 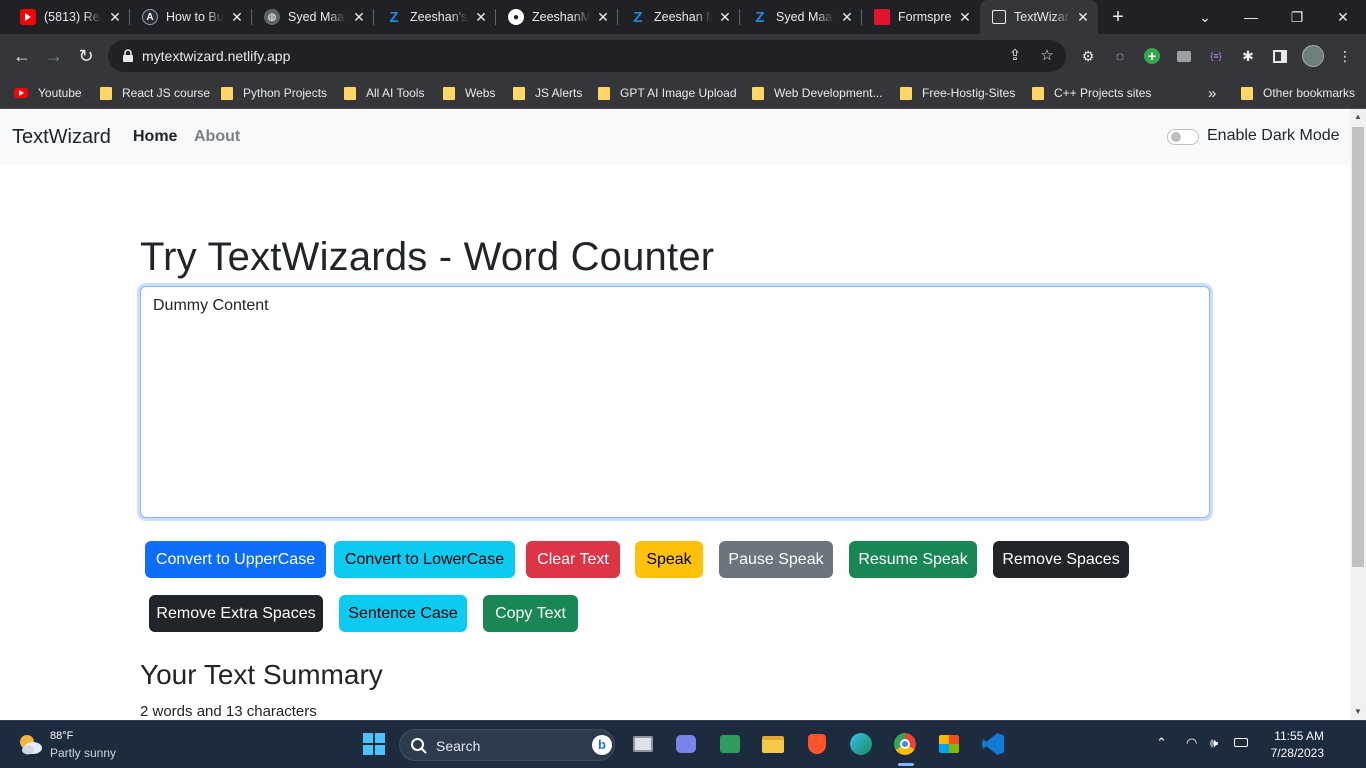 I want to click on bookmark-youtube: Youtube, so click(x=48, y=93).